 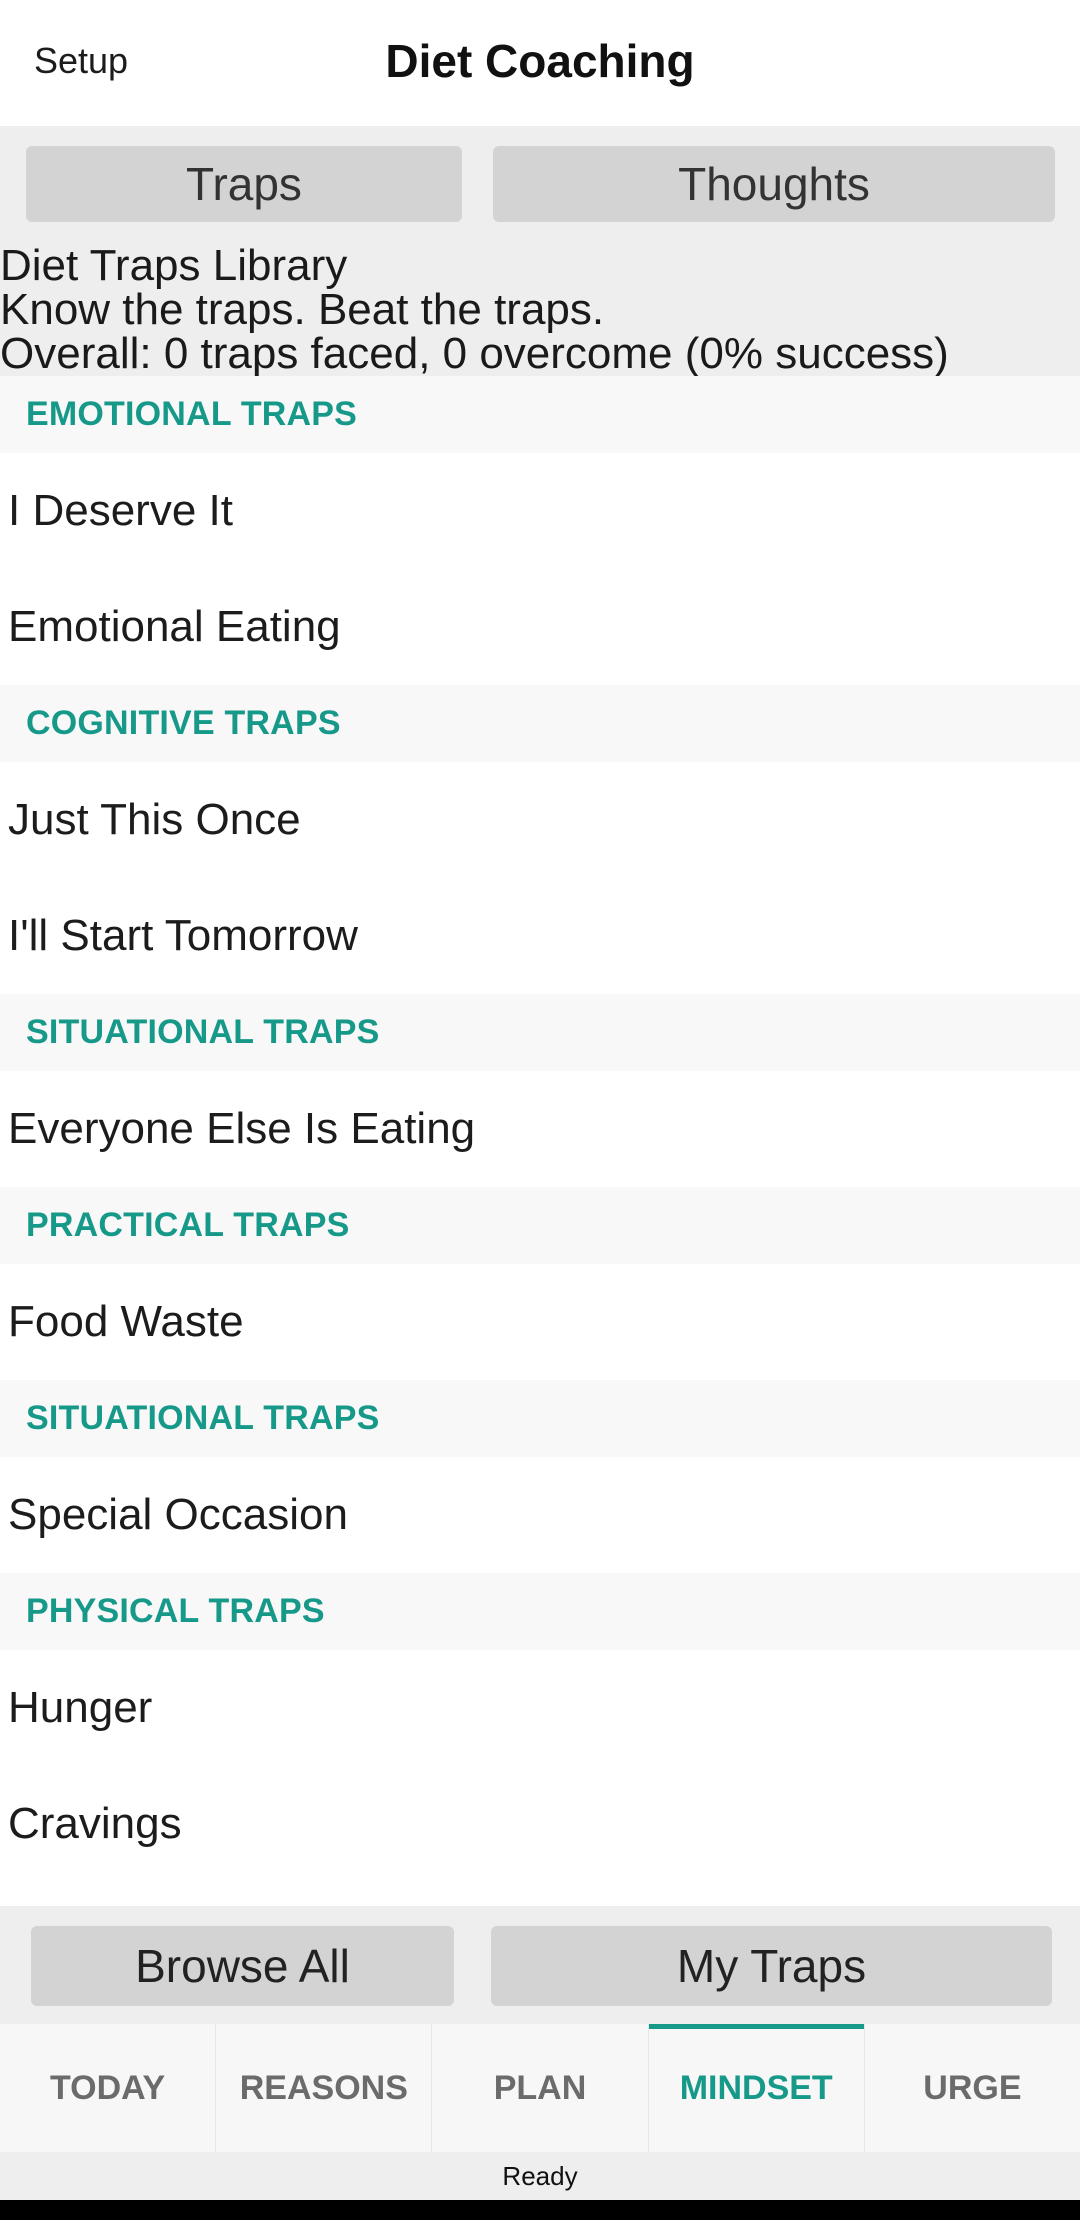 I want to click on tab-plan: PLAN, so click(x=540, y=2088).